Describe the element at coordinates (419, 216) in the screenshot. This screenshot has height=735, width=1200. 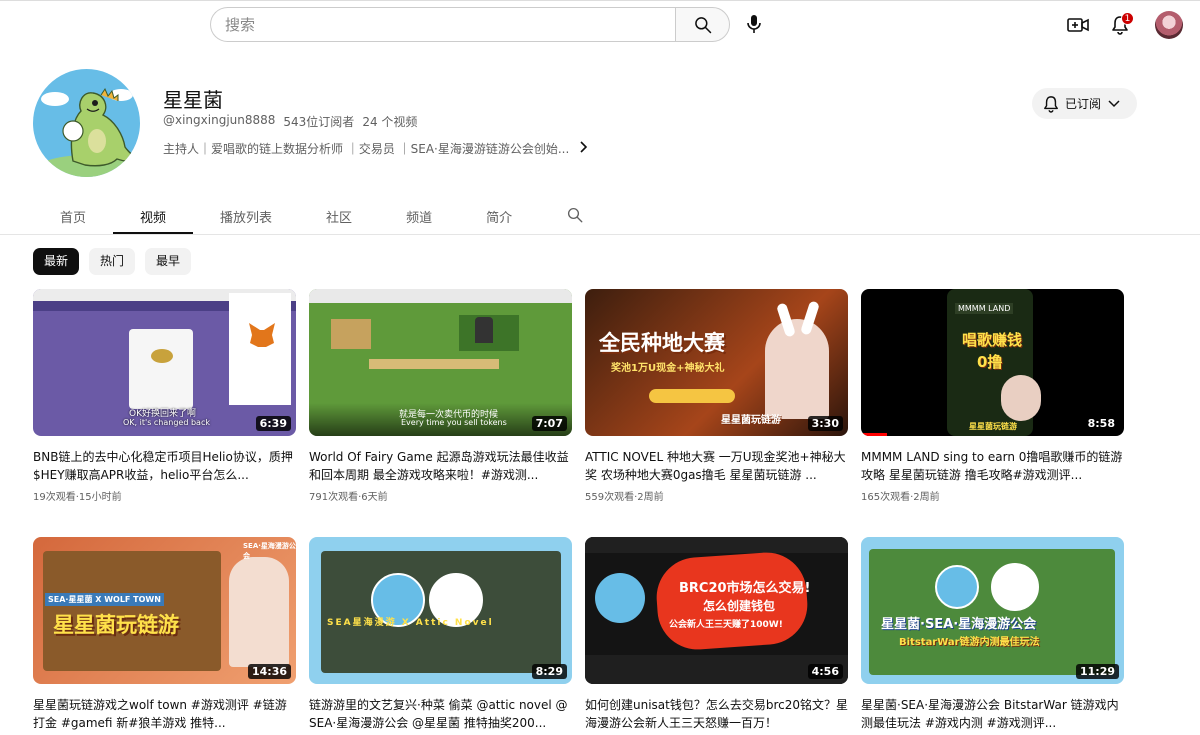
I see `tab-channels: 频道` at that location.